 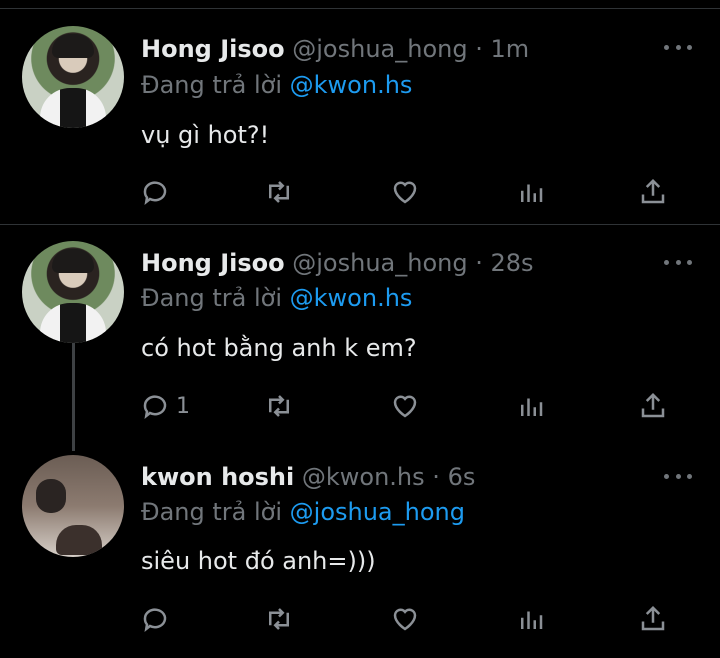 What do you see at coordinates (217, 477) in the screenshot?
I see `display-name: kwon hoshi` at bounding box center [217, 477].